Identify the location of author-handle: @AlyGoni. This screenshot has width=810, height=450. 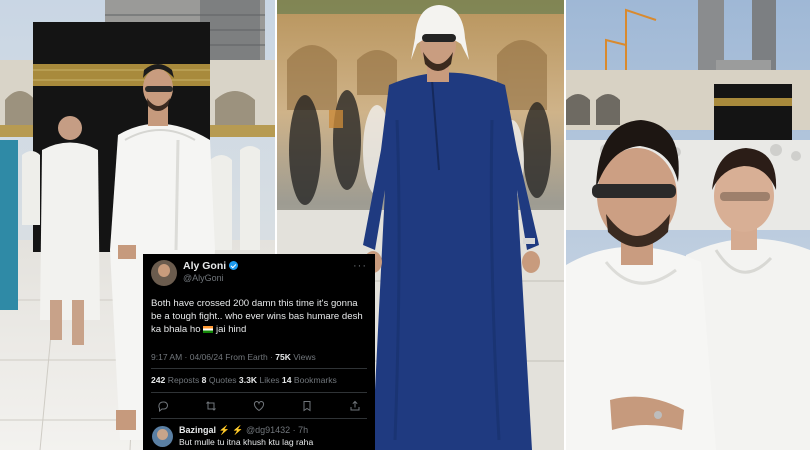
(203, 278).